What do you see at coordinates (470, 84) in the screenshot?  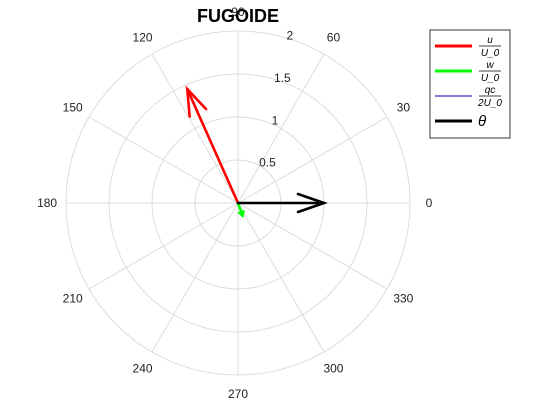 I see `legend: uU_0wU_0qc2U_0θ` at bounding box center [470, 84].